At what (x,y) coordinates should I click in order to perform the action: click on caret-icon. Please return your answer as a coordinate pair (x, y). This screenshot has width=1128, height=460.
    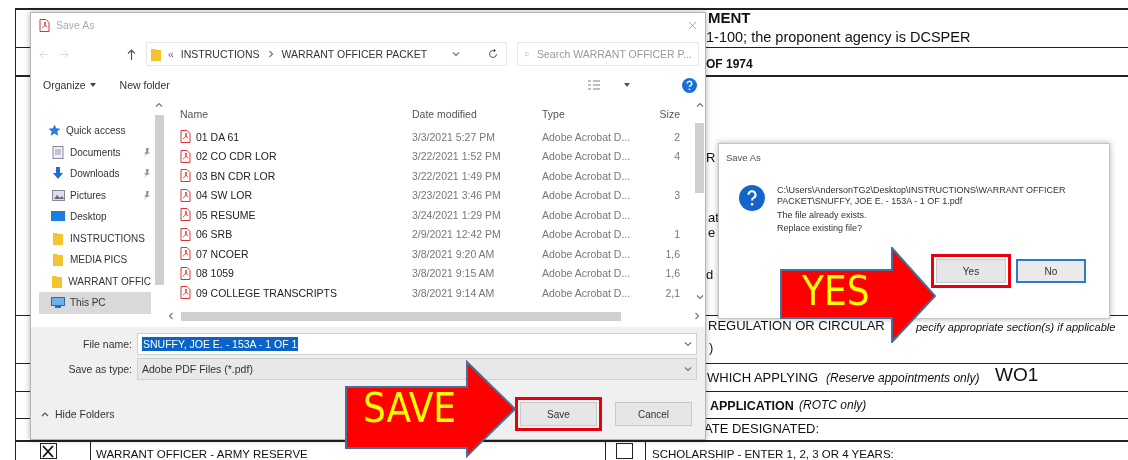
    Looking at the image, I should click on (45, 414).